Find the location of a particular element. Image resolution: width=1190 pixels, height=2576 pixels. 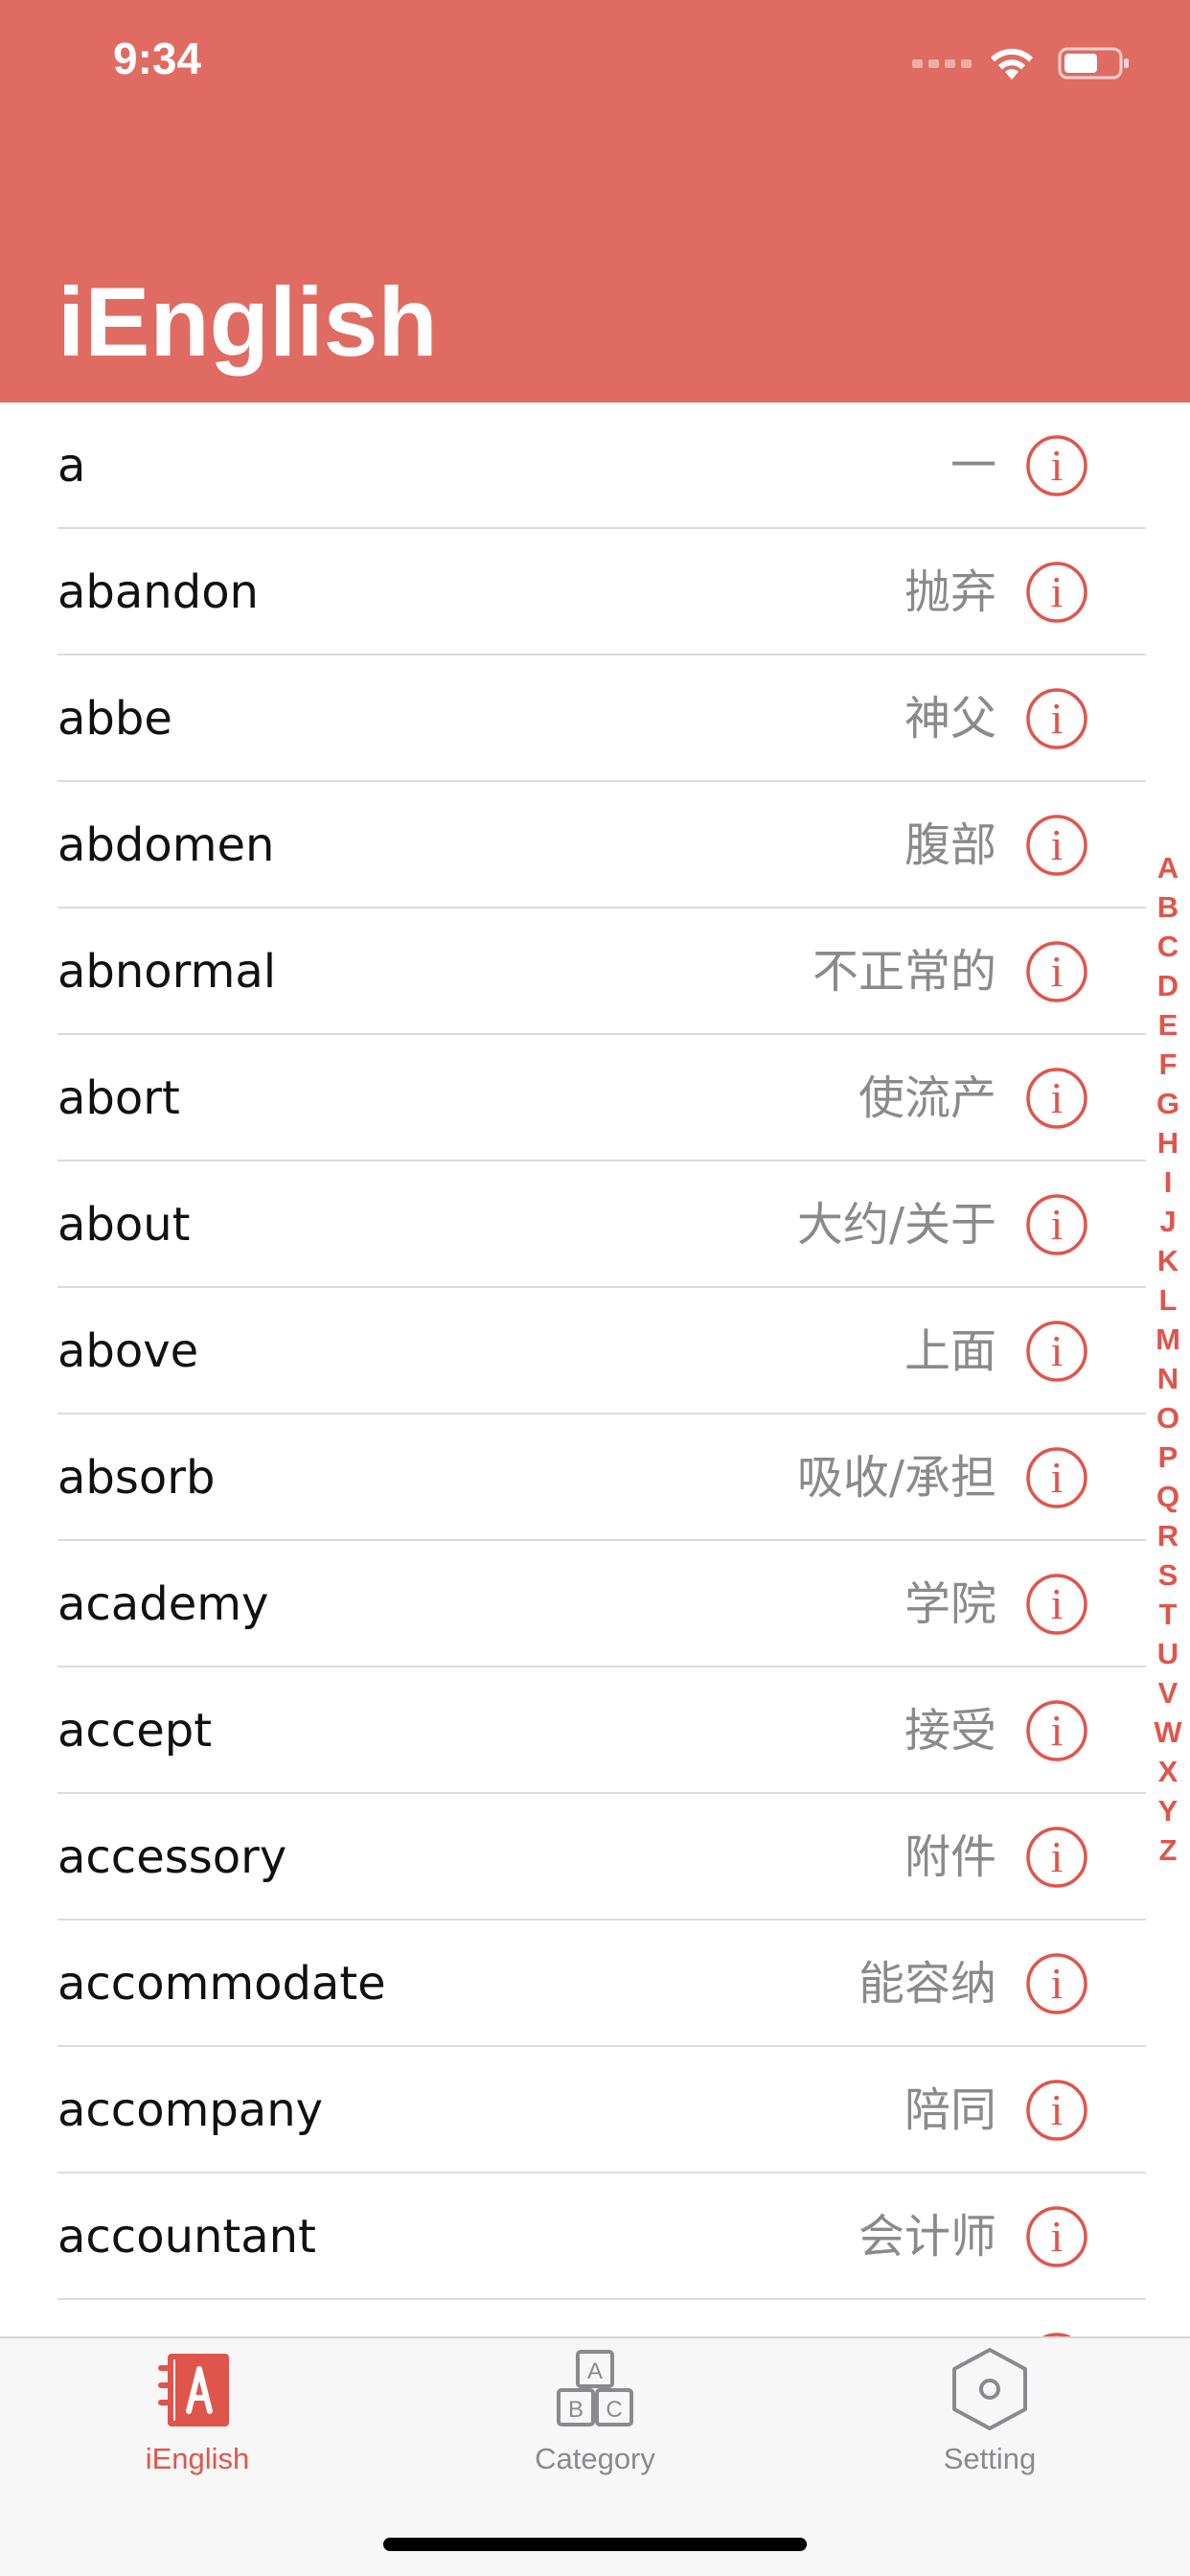

index-letter: H is located at coordinates (1168, 1143).